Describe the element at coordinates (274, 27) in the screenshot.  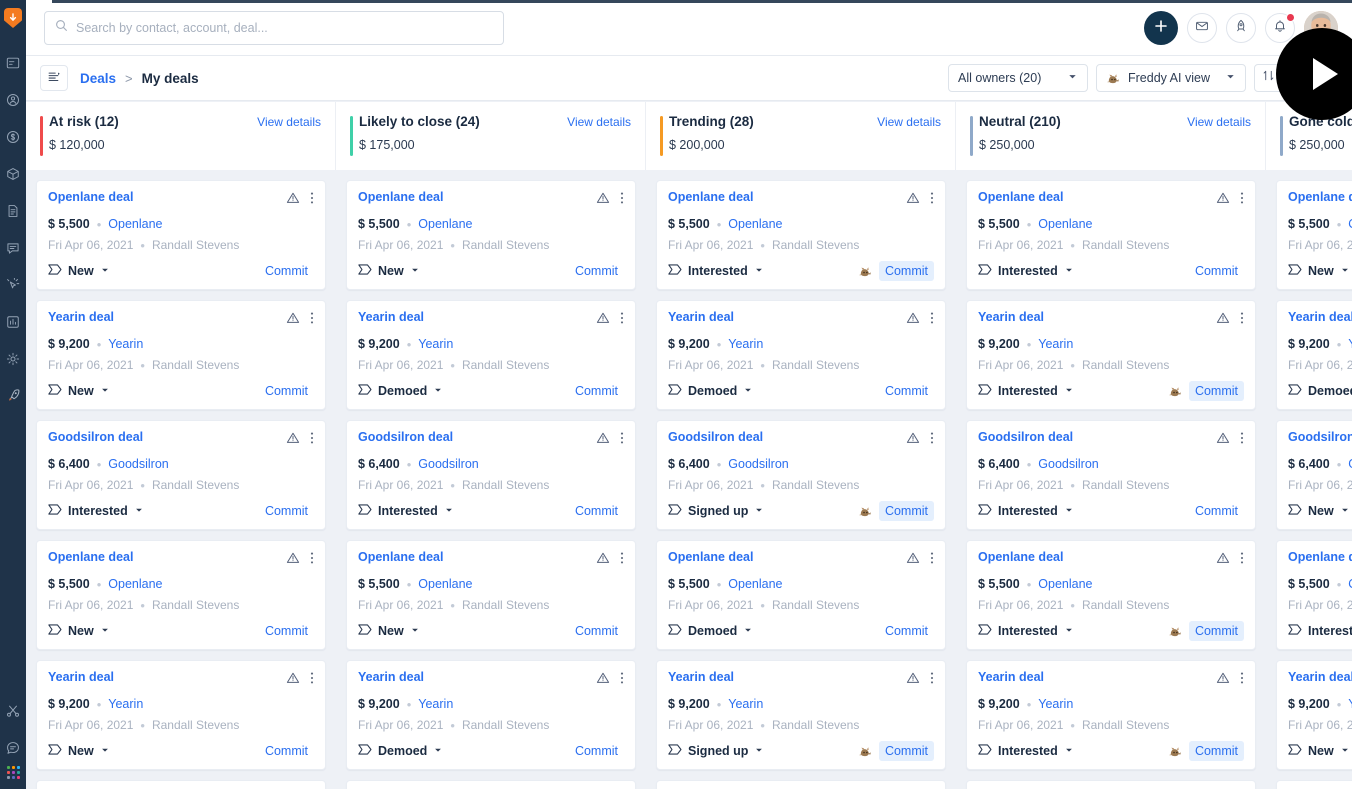
I see `search-box` at that location.